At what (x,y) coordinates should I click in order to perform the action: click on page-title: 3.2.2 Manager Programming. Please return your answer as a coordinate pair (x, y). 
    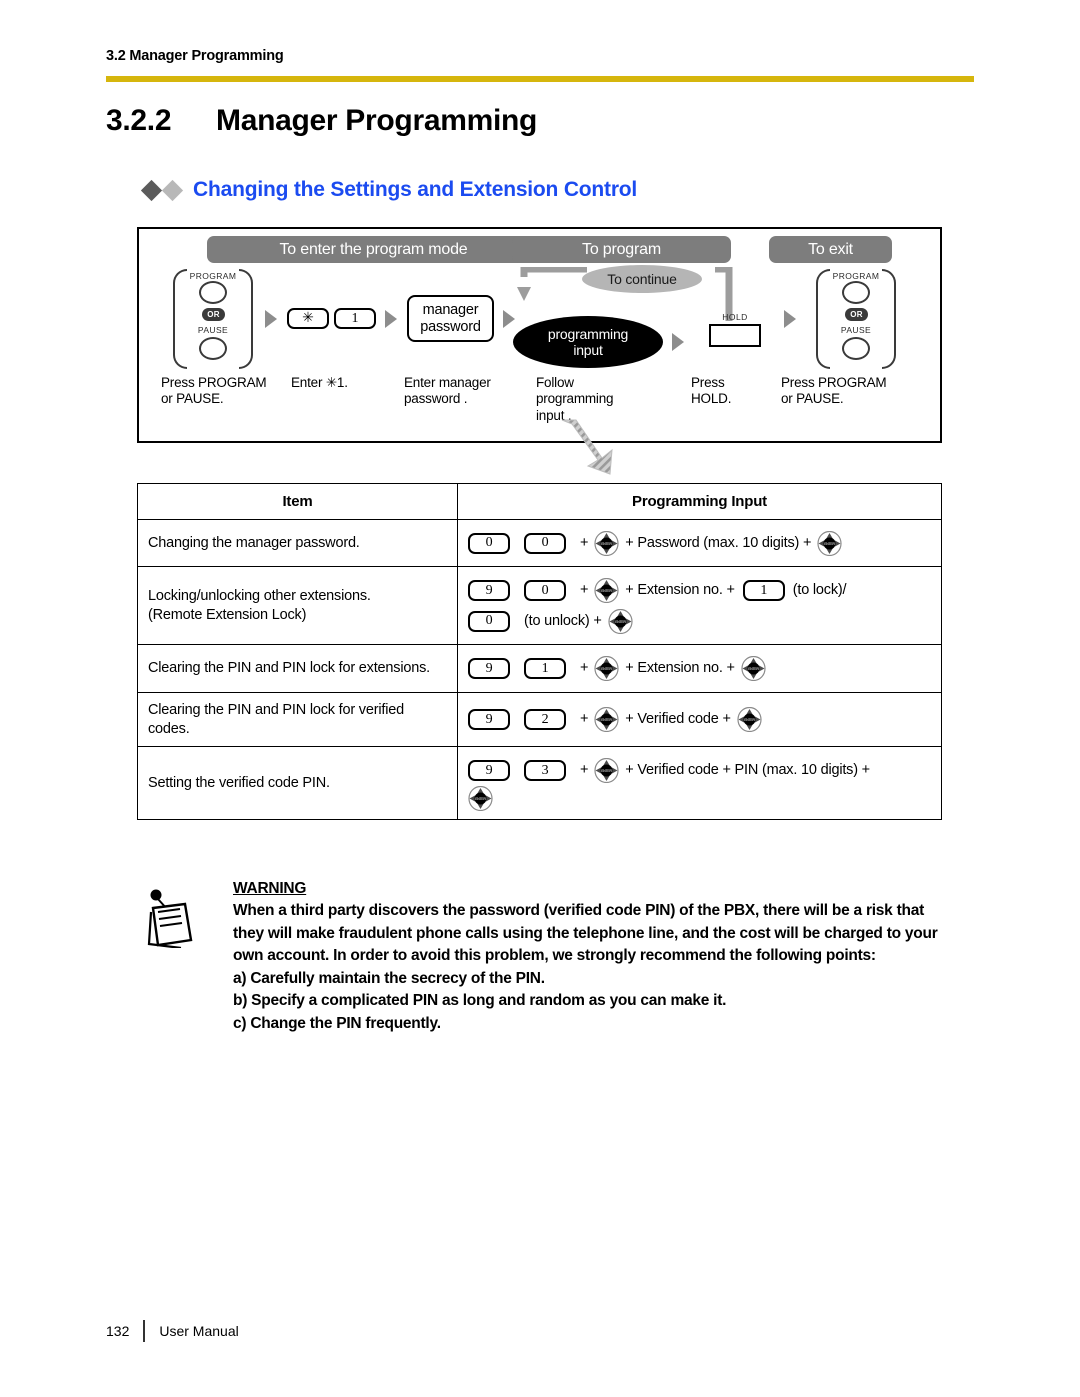
    Looking at the image, I should click on (321, 121).